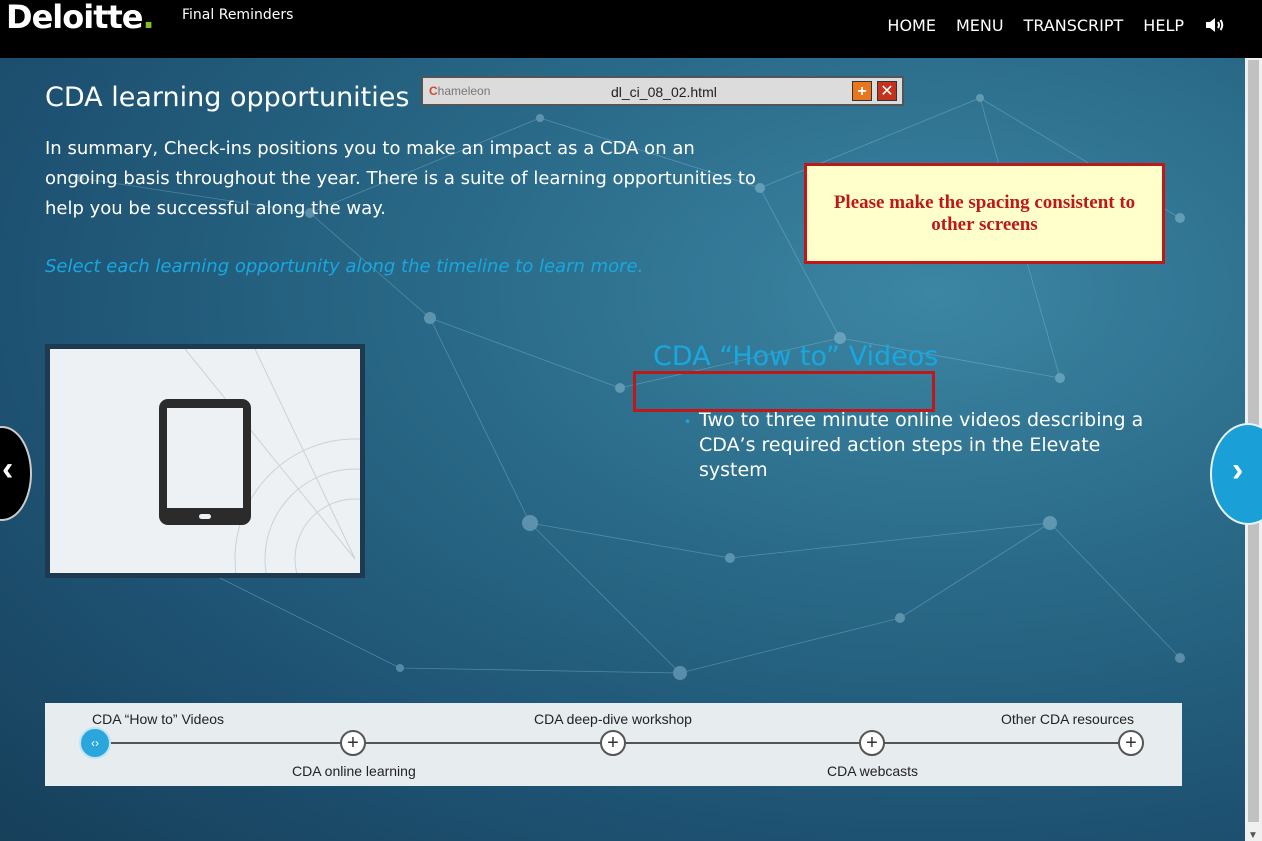  I want to click on timeline-label-webcasts: CDA webcasts, so click(872, 771).